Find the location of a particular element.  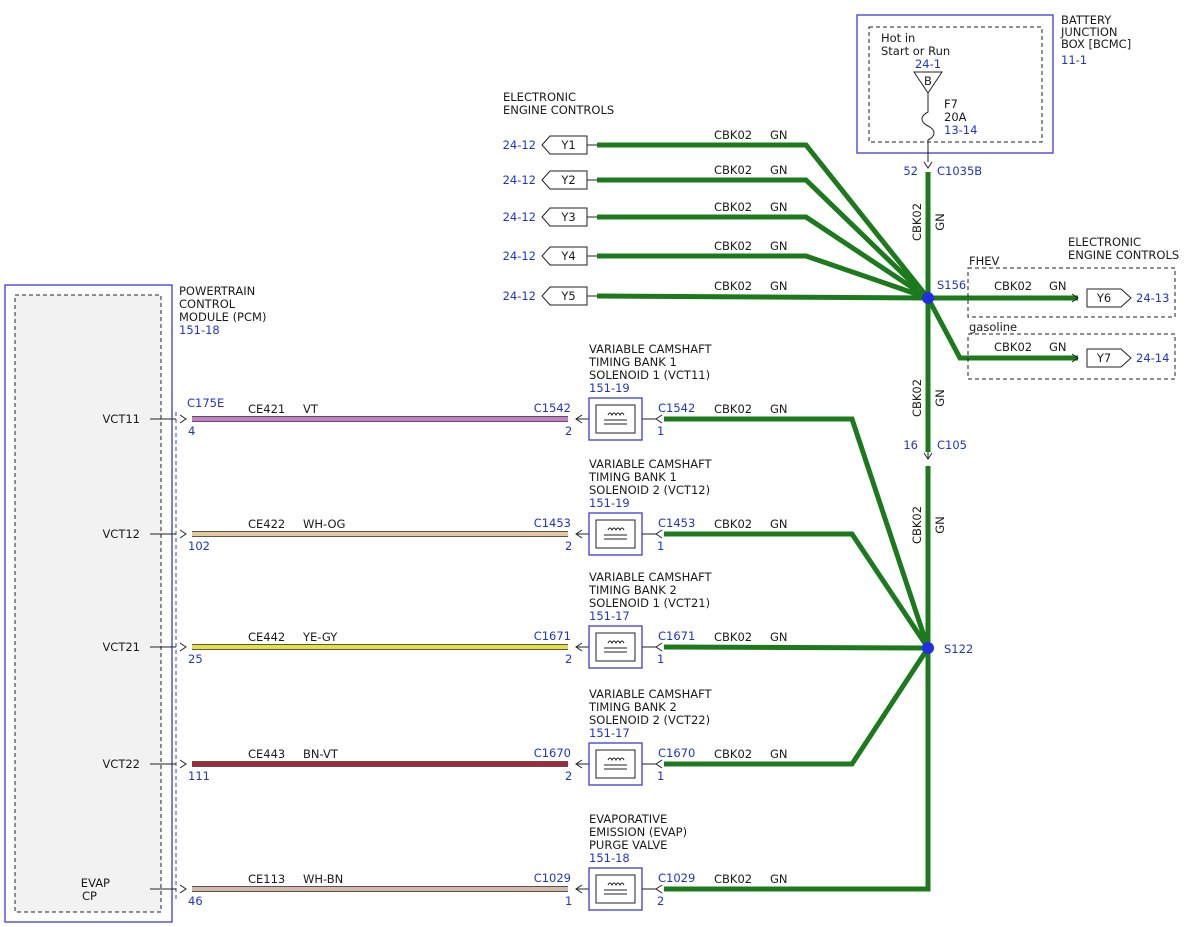

y-ref-5: 24-12 is located at coordinates (519, 296).